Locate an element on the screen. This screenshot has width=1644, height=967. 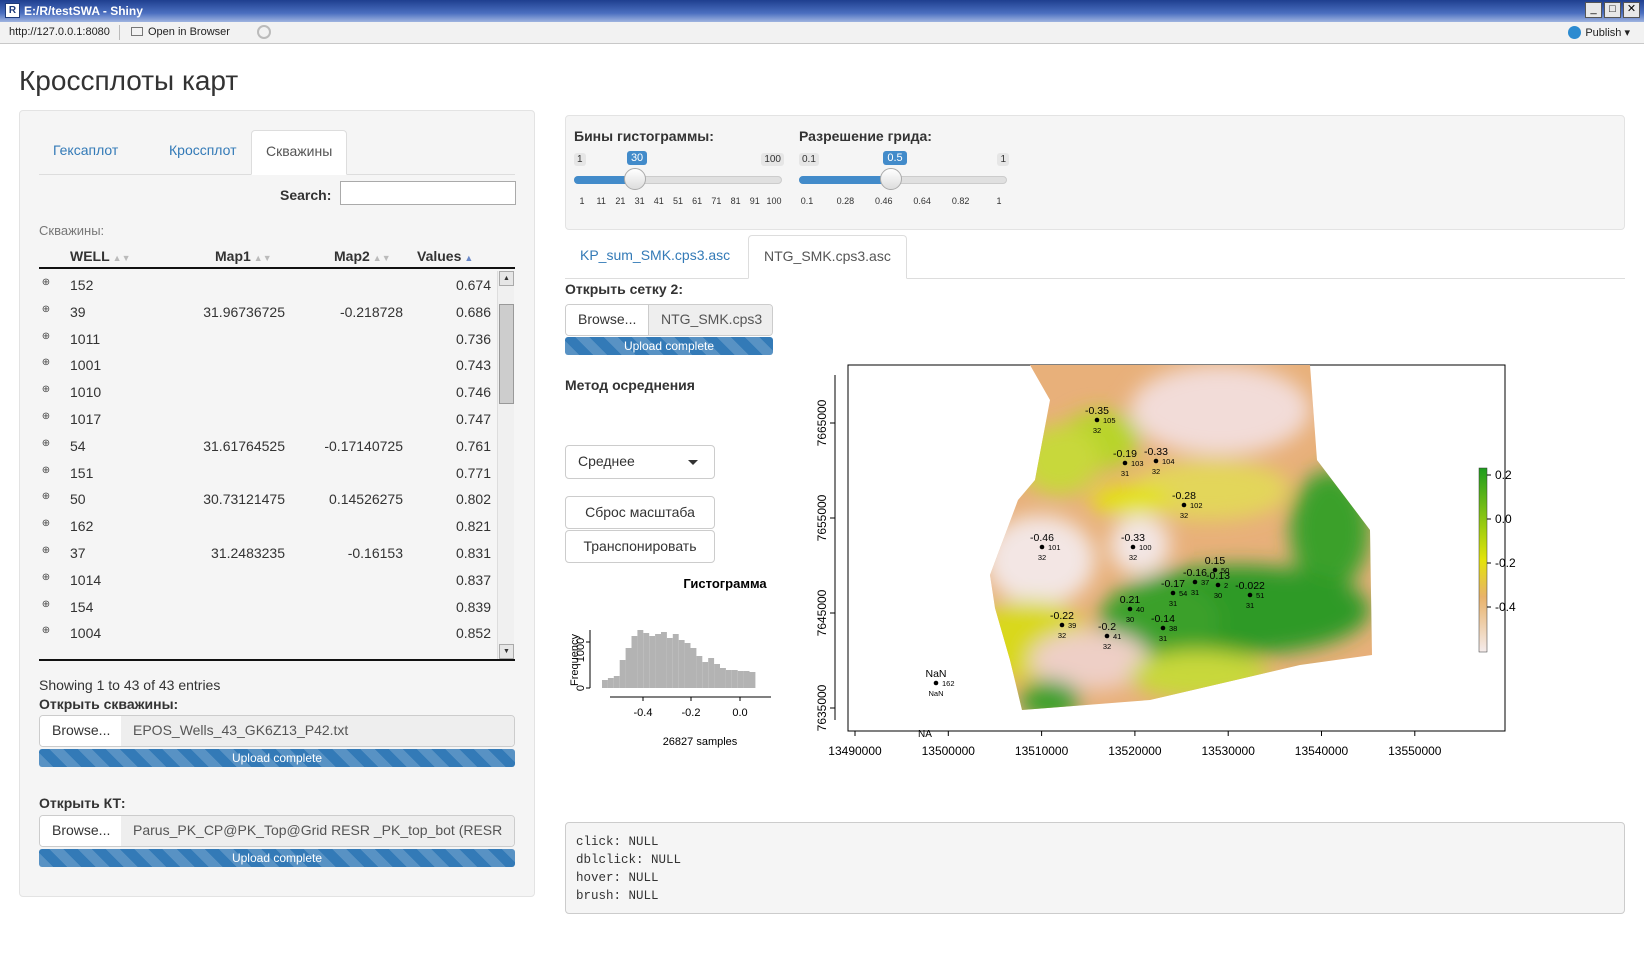
cell-values: 0.674 is located at coordinates (473, 285).